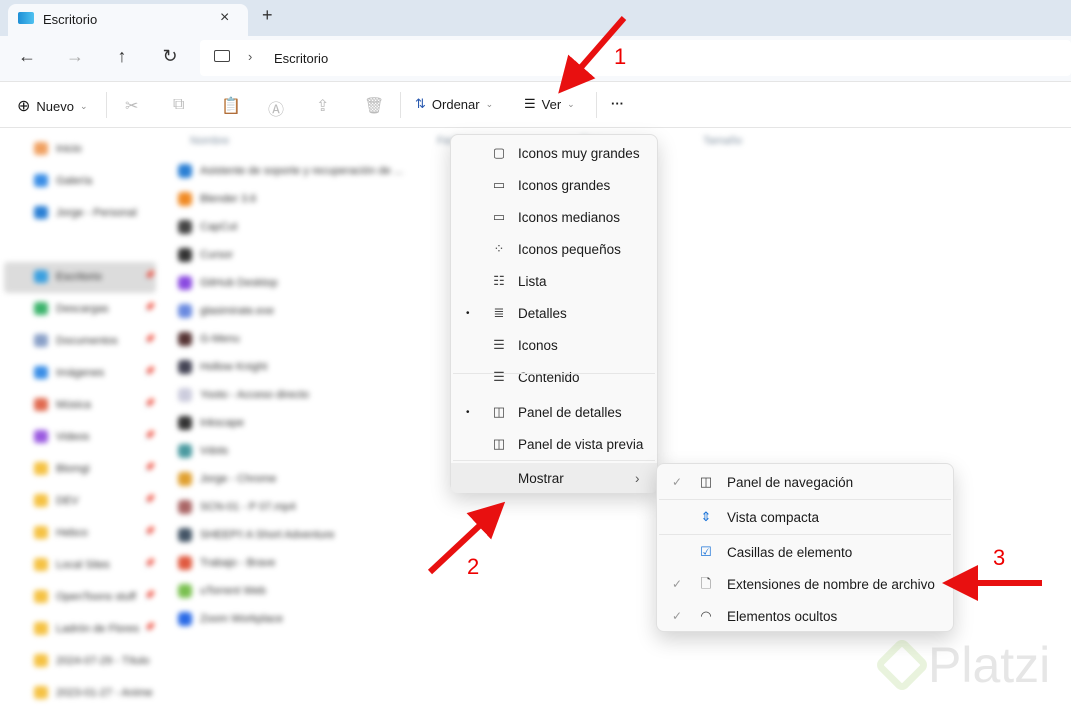  I want to click on annotation-number: 3, so click(999, 557).